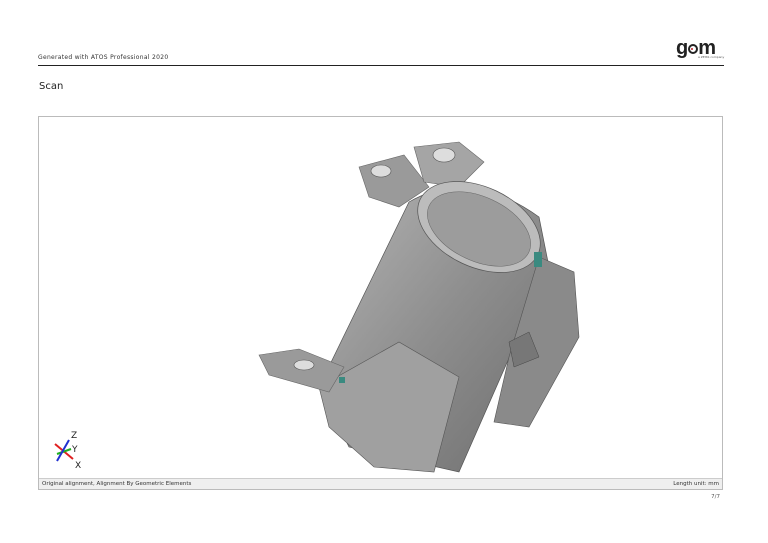 This screenshot has height=543, width=768. I want to click on generated-with-text: Generated with ATOS Professional 2020, so click(103, 57).